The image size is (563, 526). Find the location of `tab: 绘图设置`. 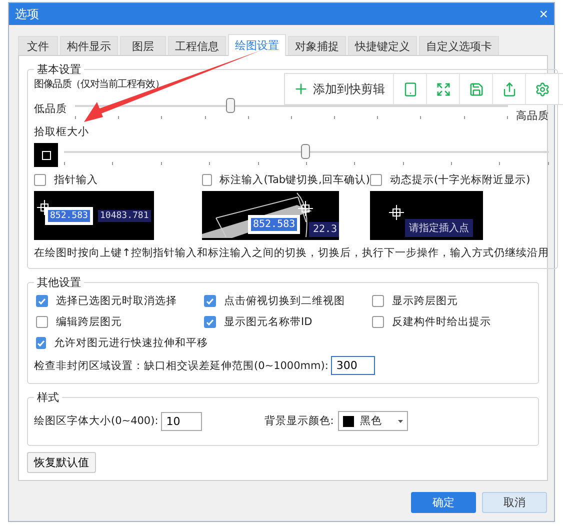

tab: 绘图设置 is located at coordinates (257, 45).